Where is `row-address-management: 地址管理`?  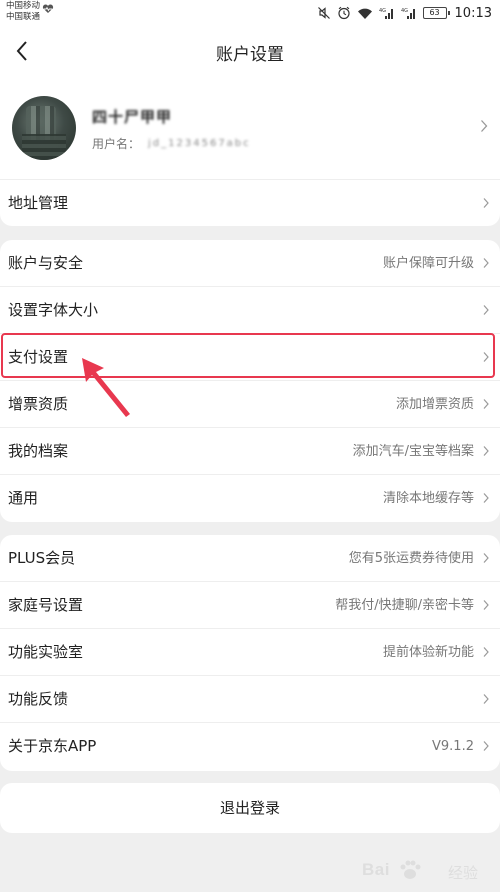 row-address-management: 地址管理 is located at coordinates (250, 203).